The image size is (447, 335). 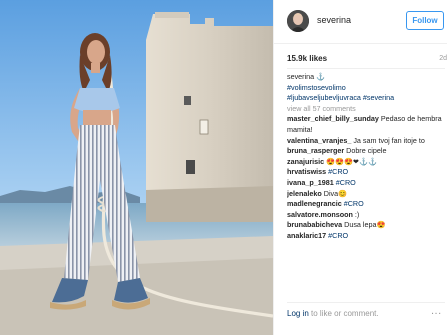 I want to click on comment: madlenegrancic #CRO, so click(x=366, y=204).